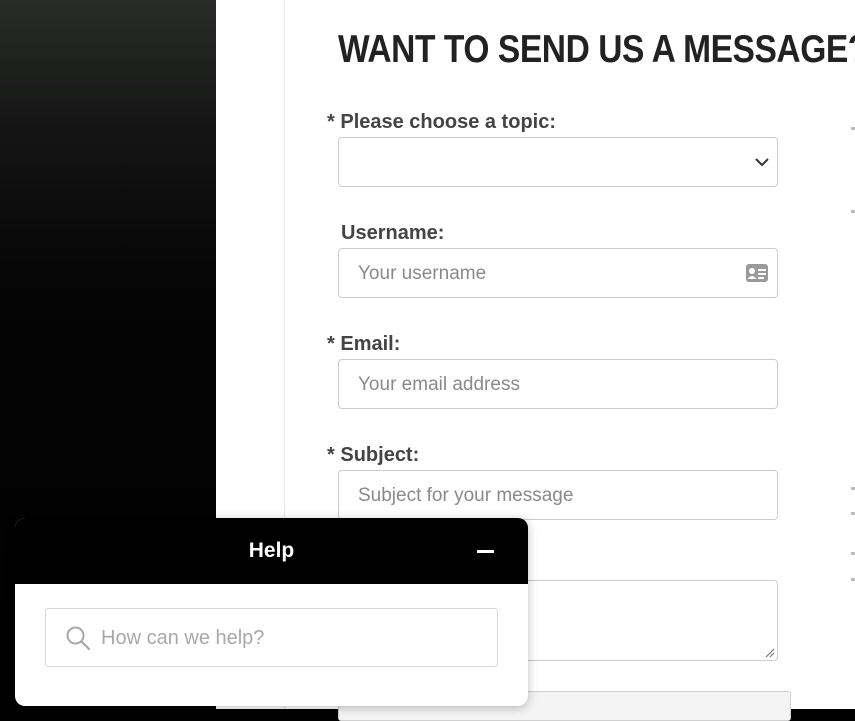 This screenshot has height=721, width=855. Describe the element at coordinates (558, 162) in the screenshot. I see `topic-select` at that location.